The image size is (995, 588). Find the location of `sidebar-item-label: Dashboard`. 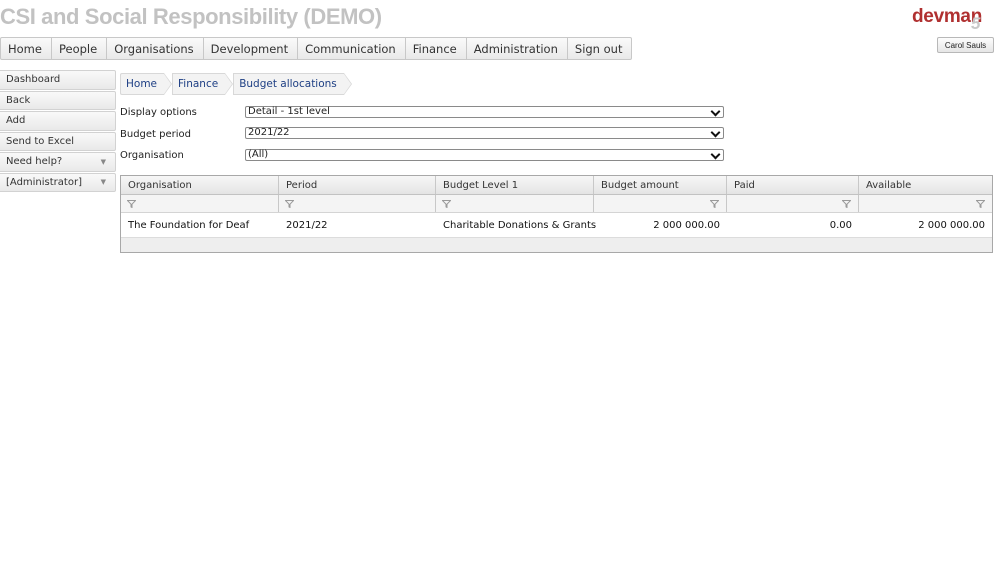

sidebar-item-label: Dashboard is located at coordinates (33, 80).